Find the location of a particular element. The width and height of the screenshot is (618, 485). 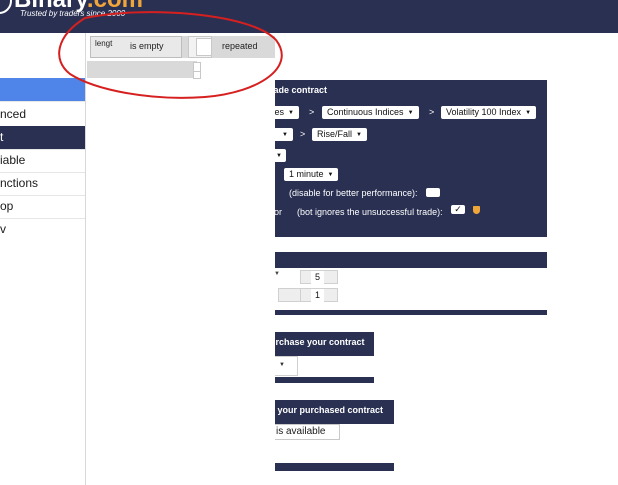

red-annotation-circle is located at coordinates (170, 55).